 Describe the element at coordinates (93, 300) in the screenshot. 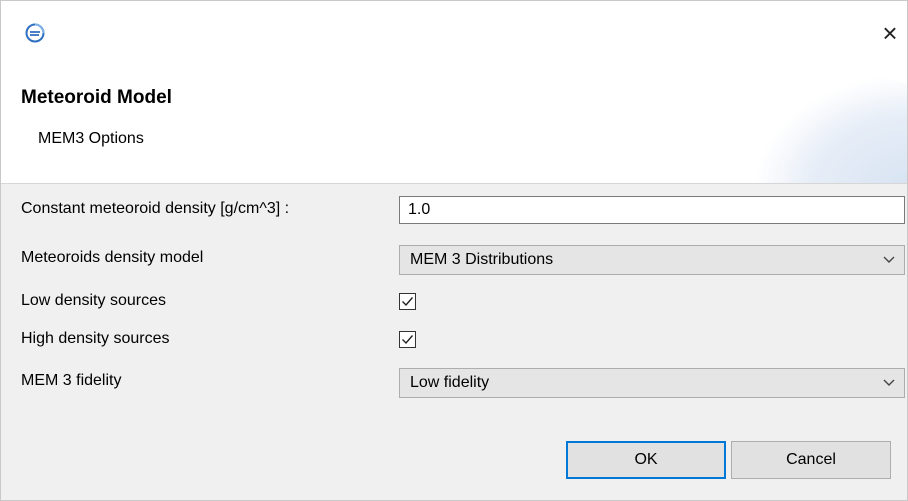

I see `low-density-label: Low density sources` at that location.